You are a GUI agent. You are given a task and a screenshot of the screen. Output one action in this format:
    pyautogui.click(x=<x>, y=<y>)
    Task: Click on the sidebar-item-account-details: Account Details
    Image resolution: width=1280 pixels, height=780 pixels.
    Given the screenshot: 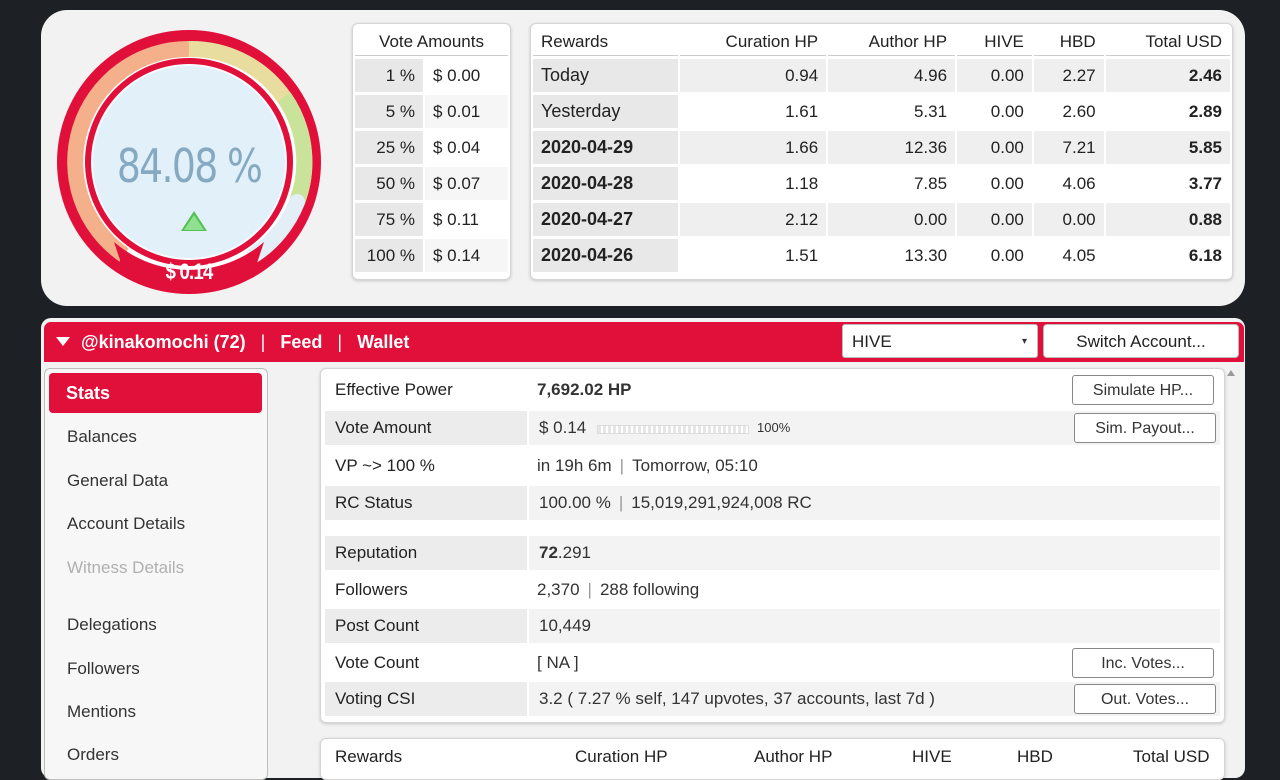 What is the action you would take?
    pyautogui.click(x=126, y=524)
    